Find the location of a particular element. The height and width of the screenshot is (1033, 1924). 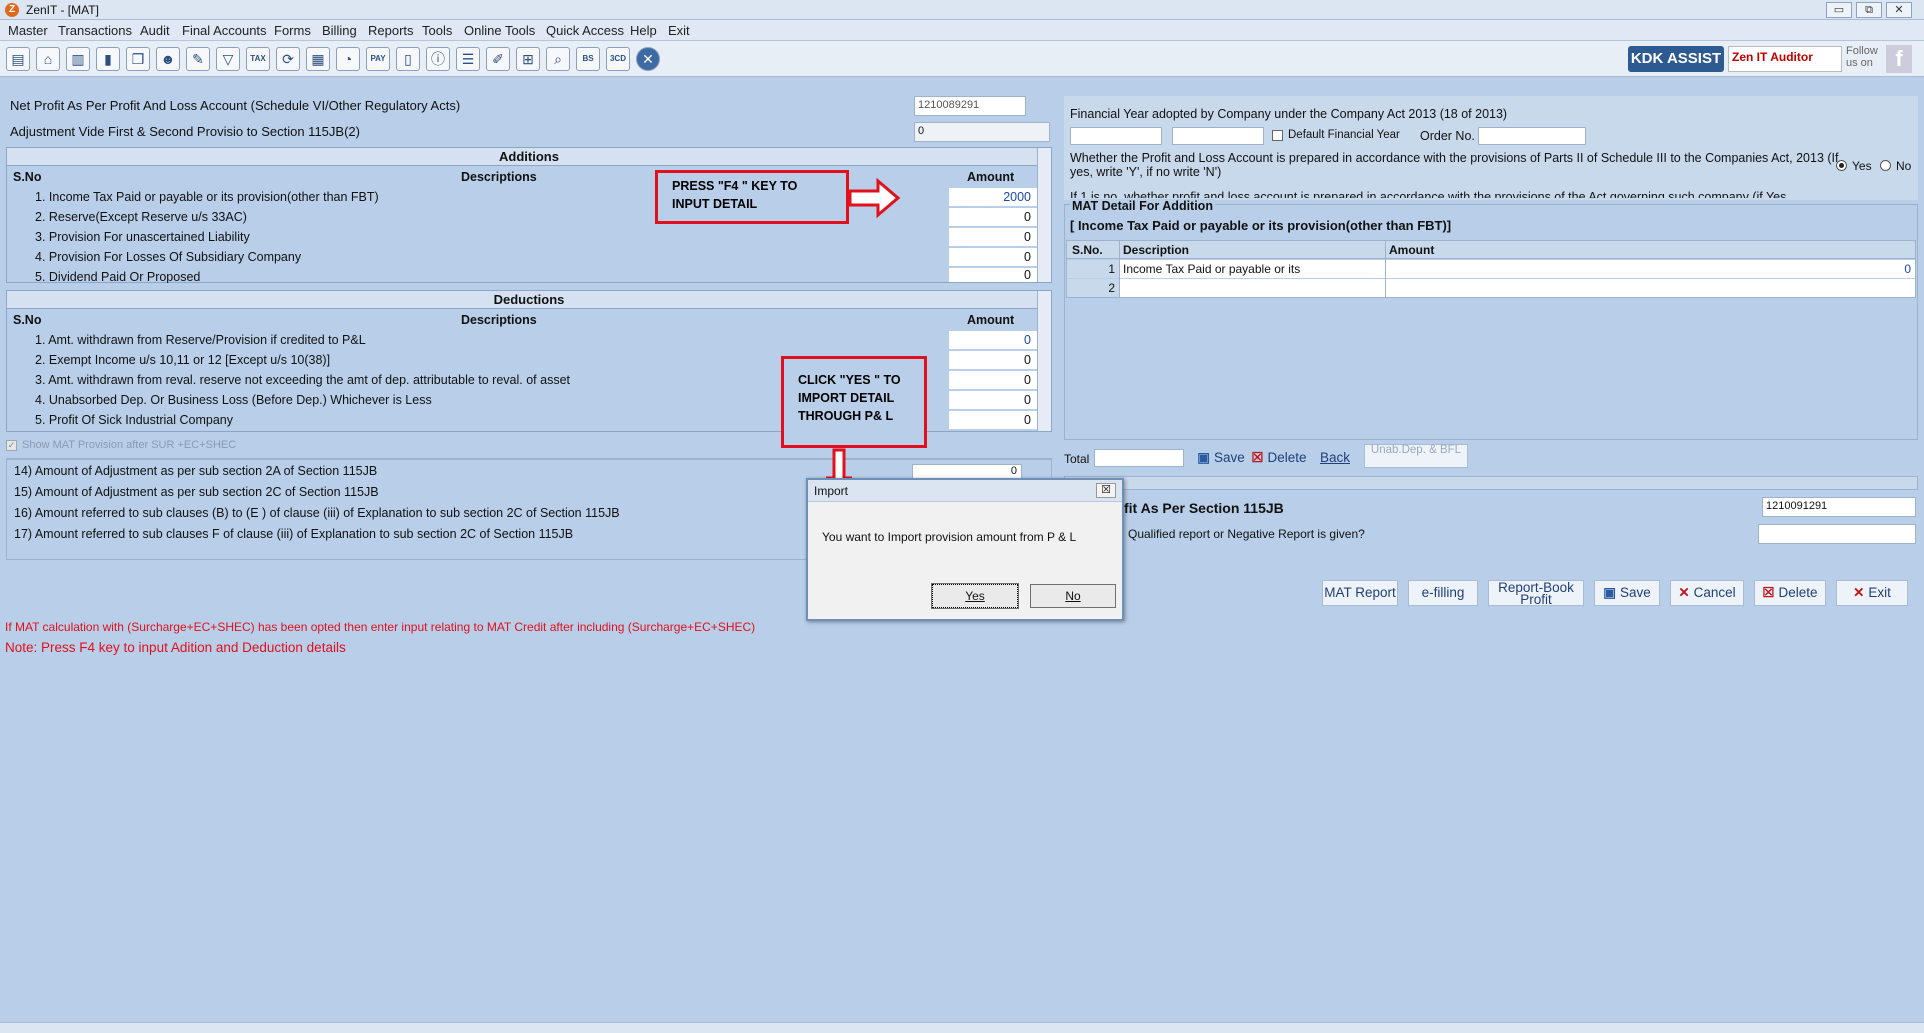

adjustment-field: 0 is located at coordinates (982, 132).